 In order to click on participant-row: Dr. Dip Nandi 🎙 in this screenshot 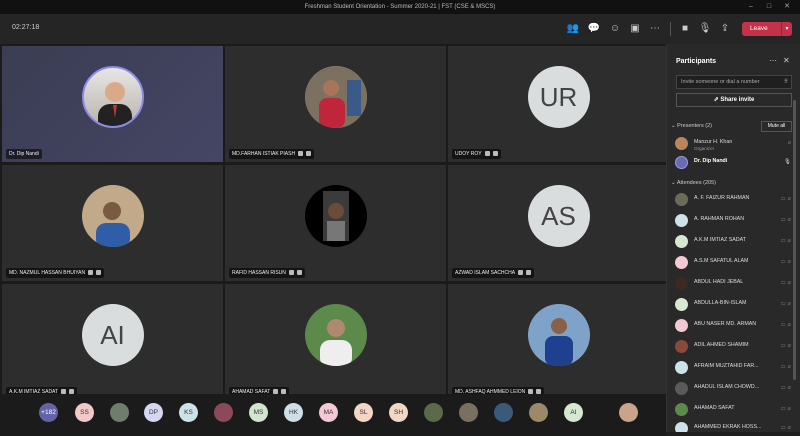, I will do `click(735, 163)`.